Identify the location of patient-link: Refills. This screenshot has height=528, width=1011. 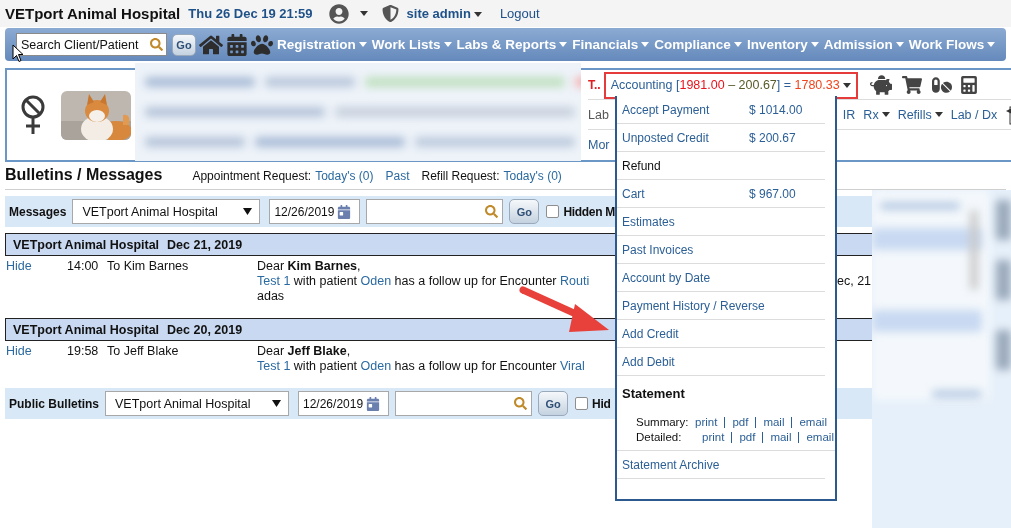
(920, 114).